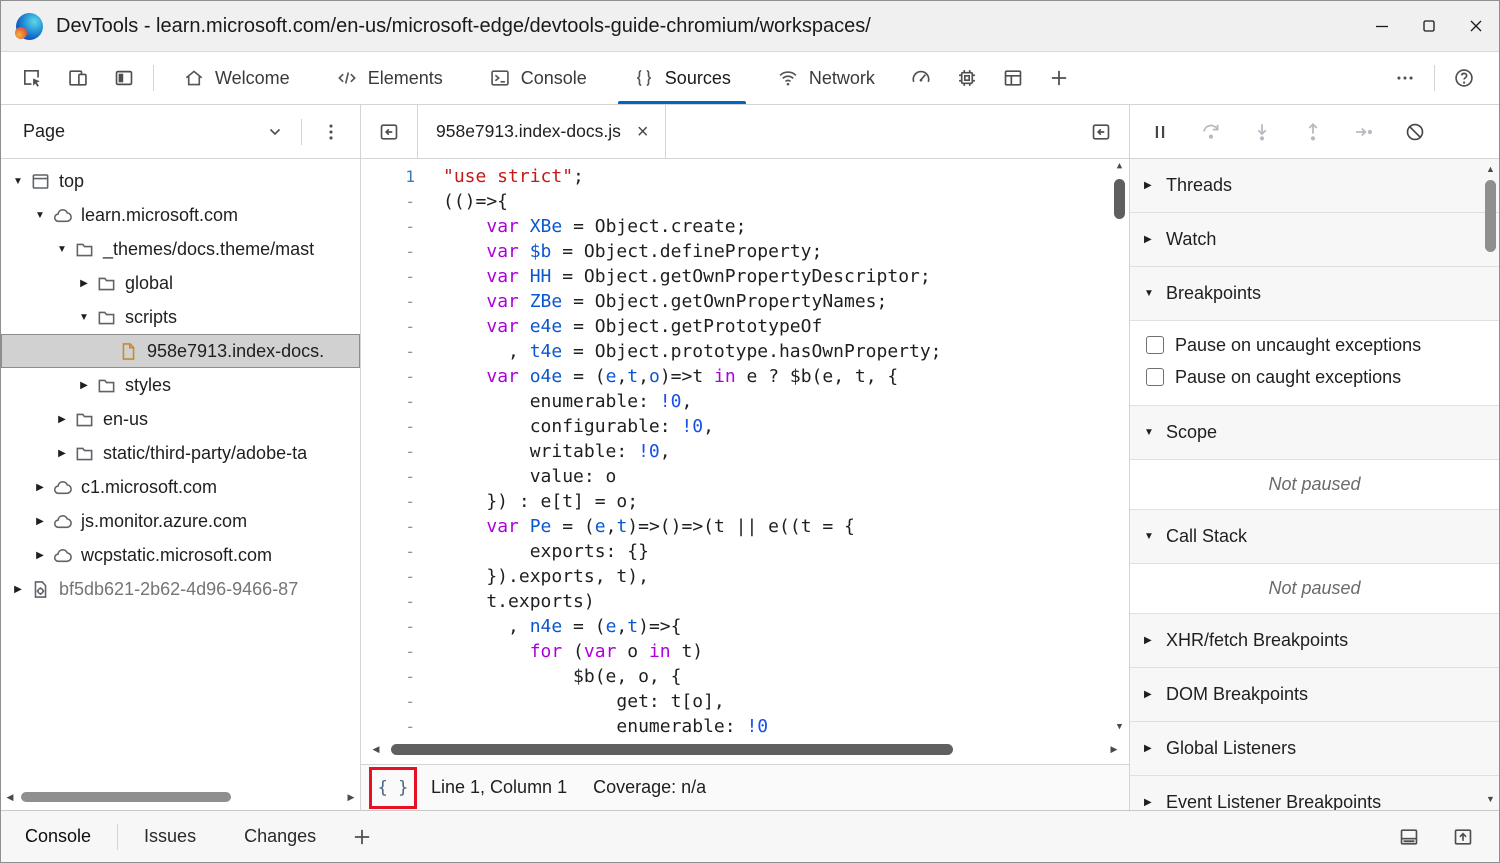 The width and height of the screenshot is (1500, 863). I want to click on tree-item-scripts: ▼ scripts, so click(180, 317).